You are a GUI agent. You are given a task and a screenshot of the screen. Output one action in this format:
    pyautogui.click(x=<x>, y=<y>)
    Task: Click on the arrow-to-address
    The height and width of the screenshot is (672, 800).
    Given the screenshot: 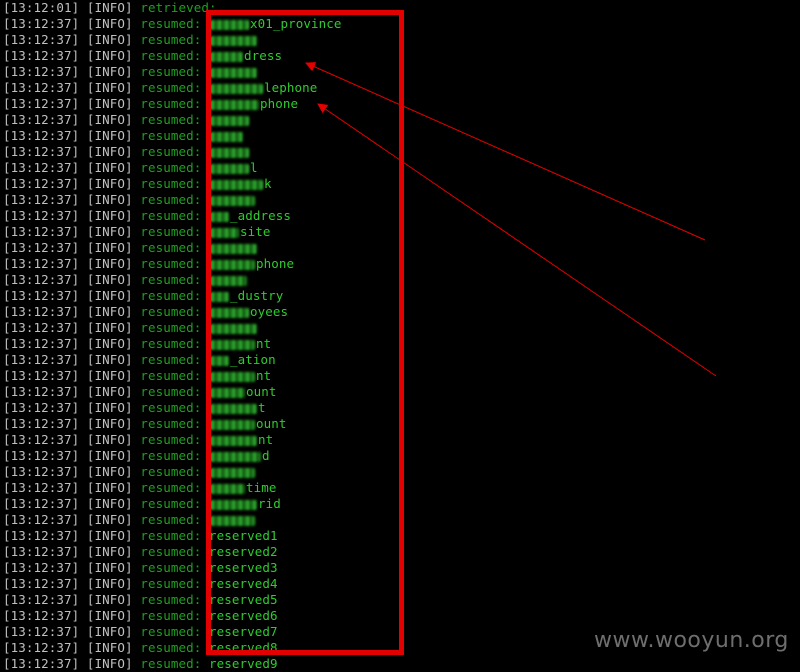 What is the action you would take?
    pyautogui.click(x=505, y=151)
    